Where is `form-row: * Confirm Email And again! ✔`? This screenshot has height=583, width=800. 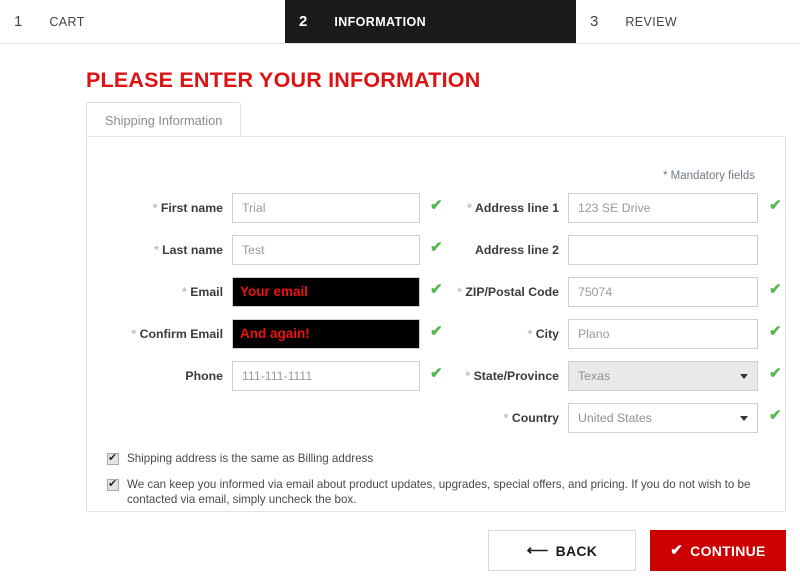
form-row: * Confirm Email And again! ✔ is located at coordinates (272, 340).